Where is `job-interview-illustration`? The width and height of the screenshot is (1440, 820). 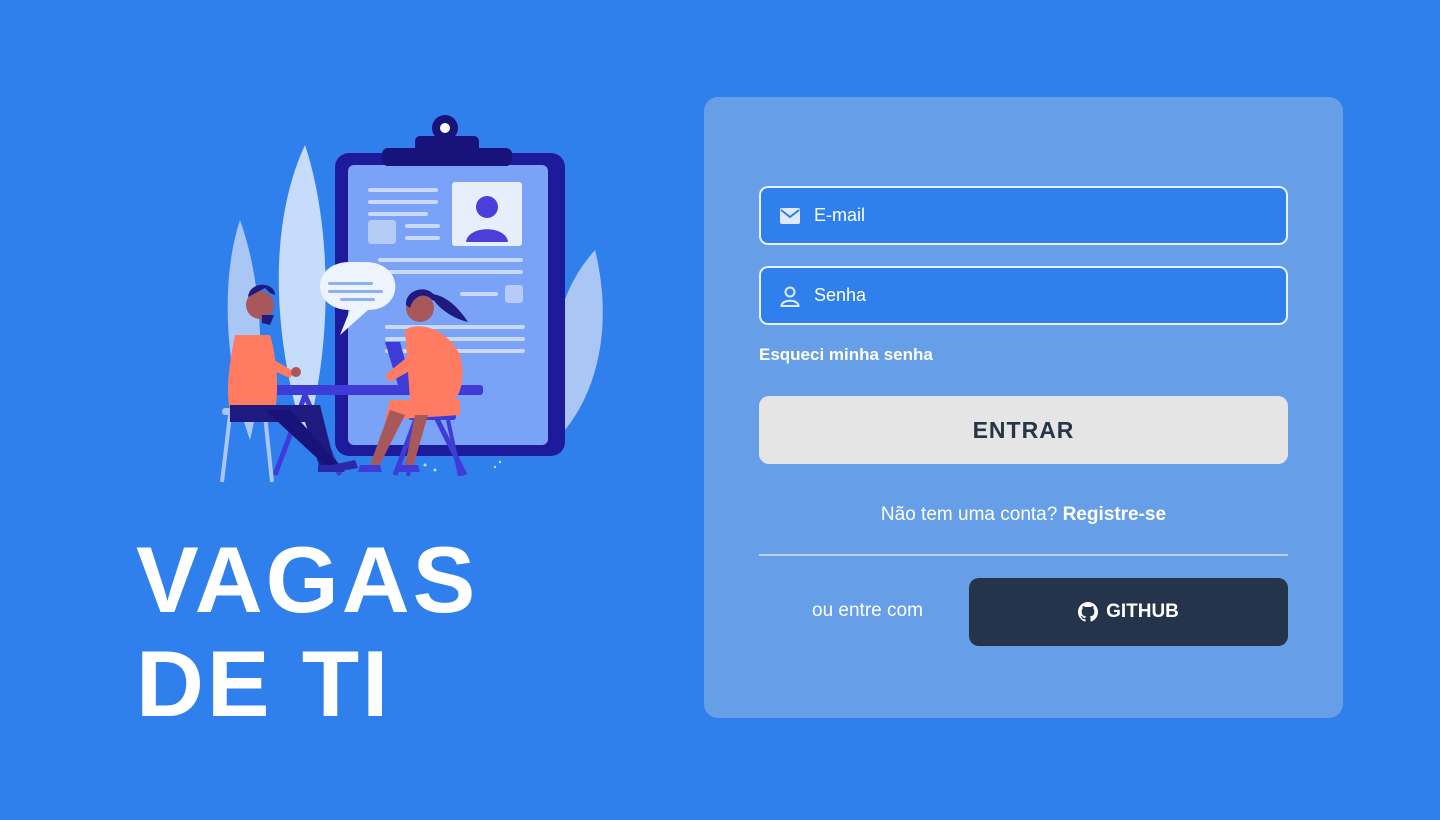 job-interview-illustration is located at coordinates (411, 299).